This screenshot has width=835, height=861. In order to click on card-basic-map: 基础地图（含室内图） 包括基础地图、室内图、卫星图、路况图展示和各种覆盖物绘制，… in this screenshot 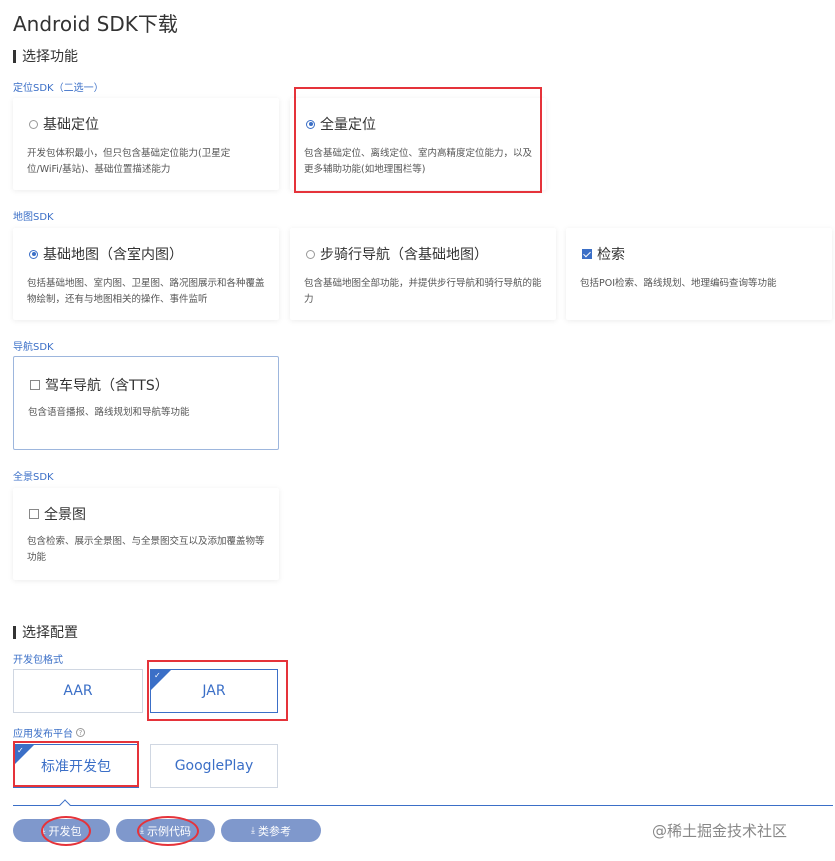, I will do `click(146, 274)`.